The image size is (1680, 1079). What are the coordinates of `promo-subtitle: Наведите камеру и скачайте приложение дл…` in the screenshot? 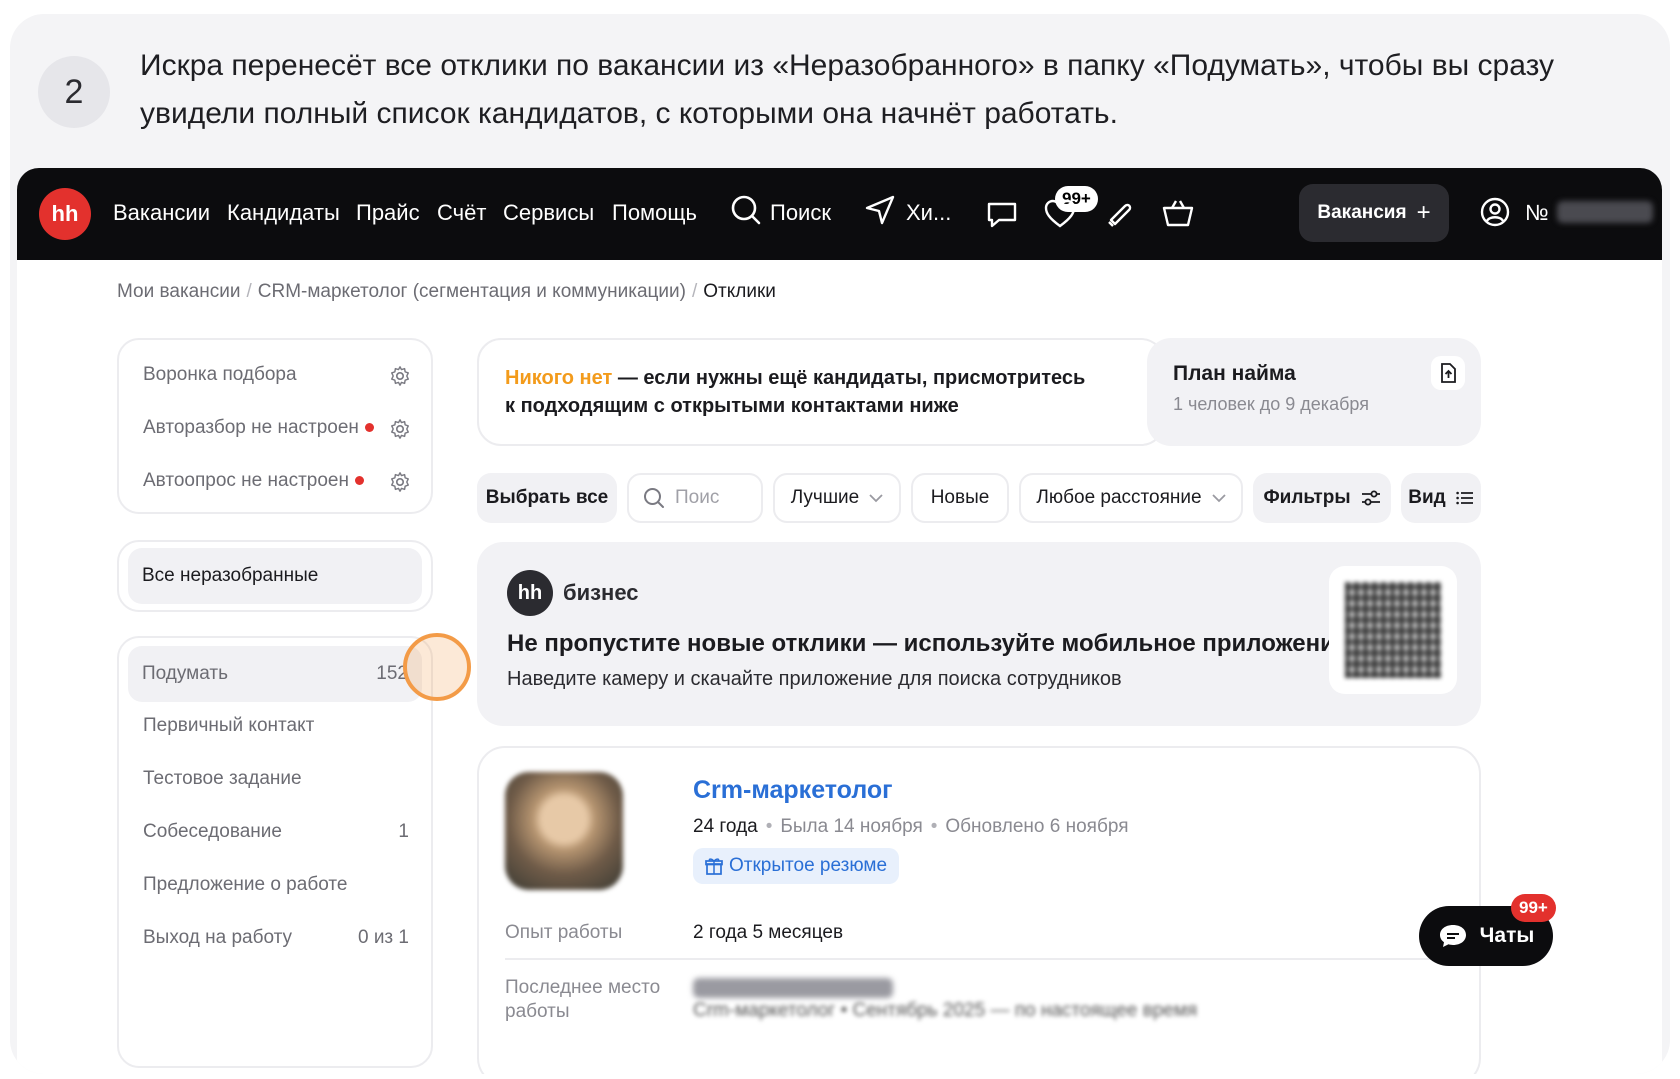 It's located at (814, 679).